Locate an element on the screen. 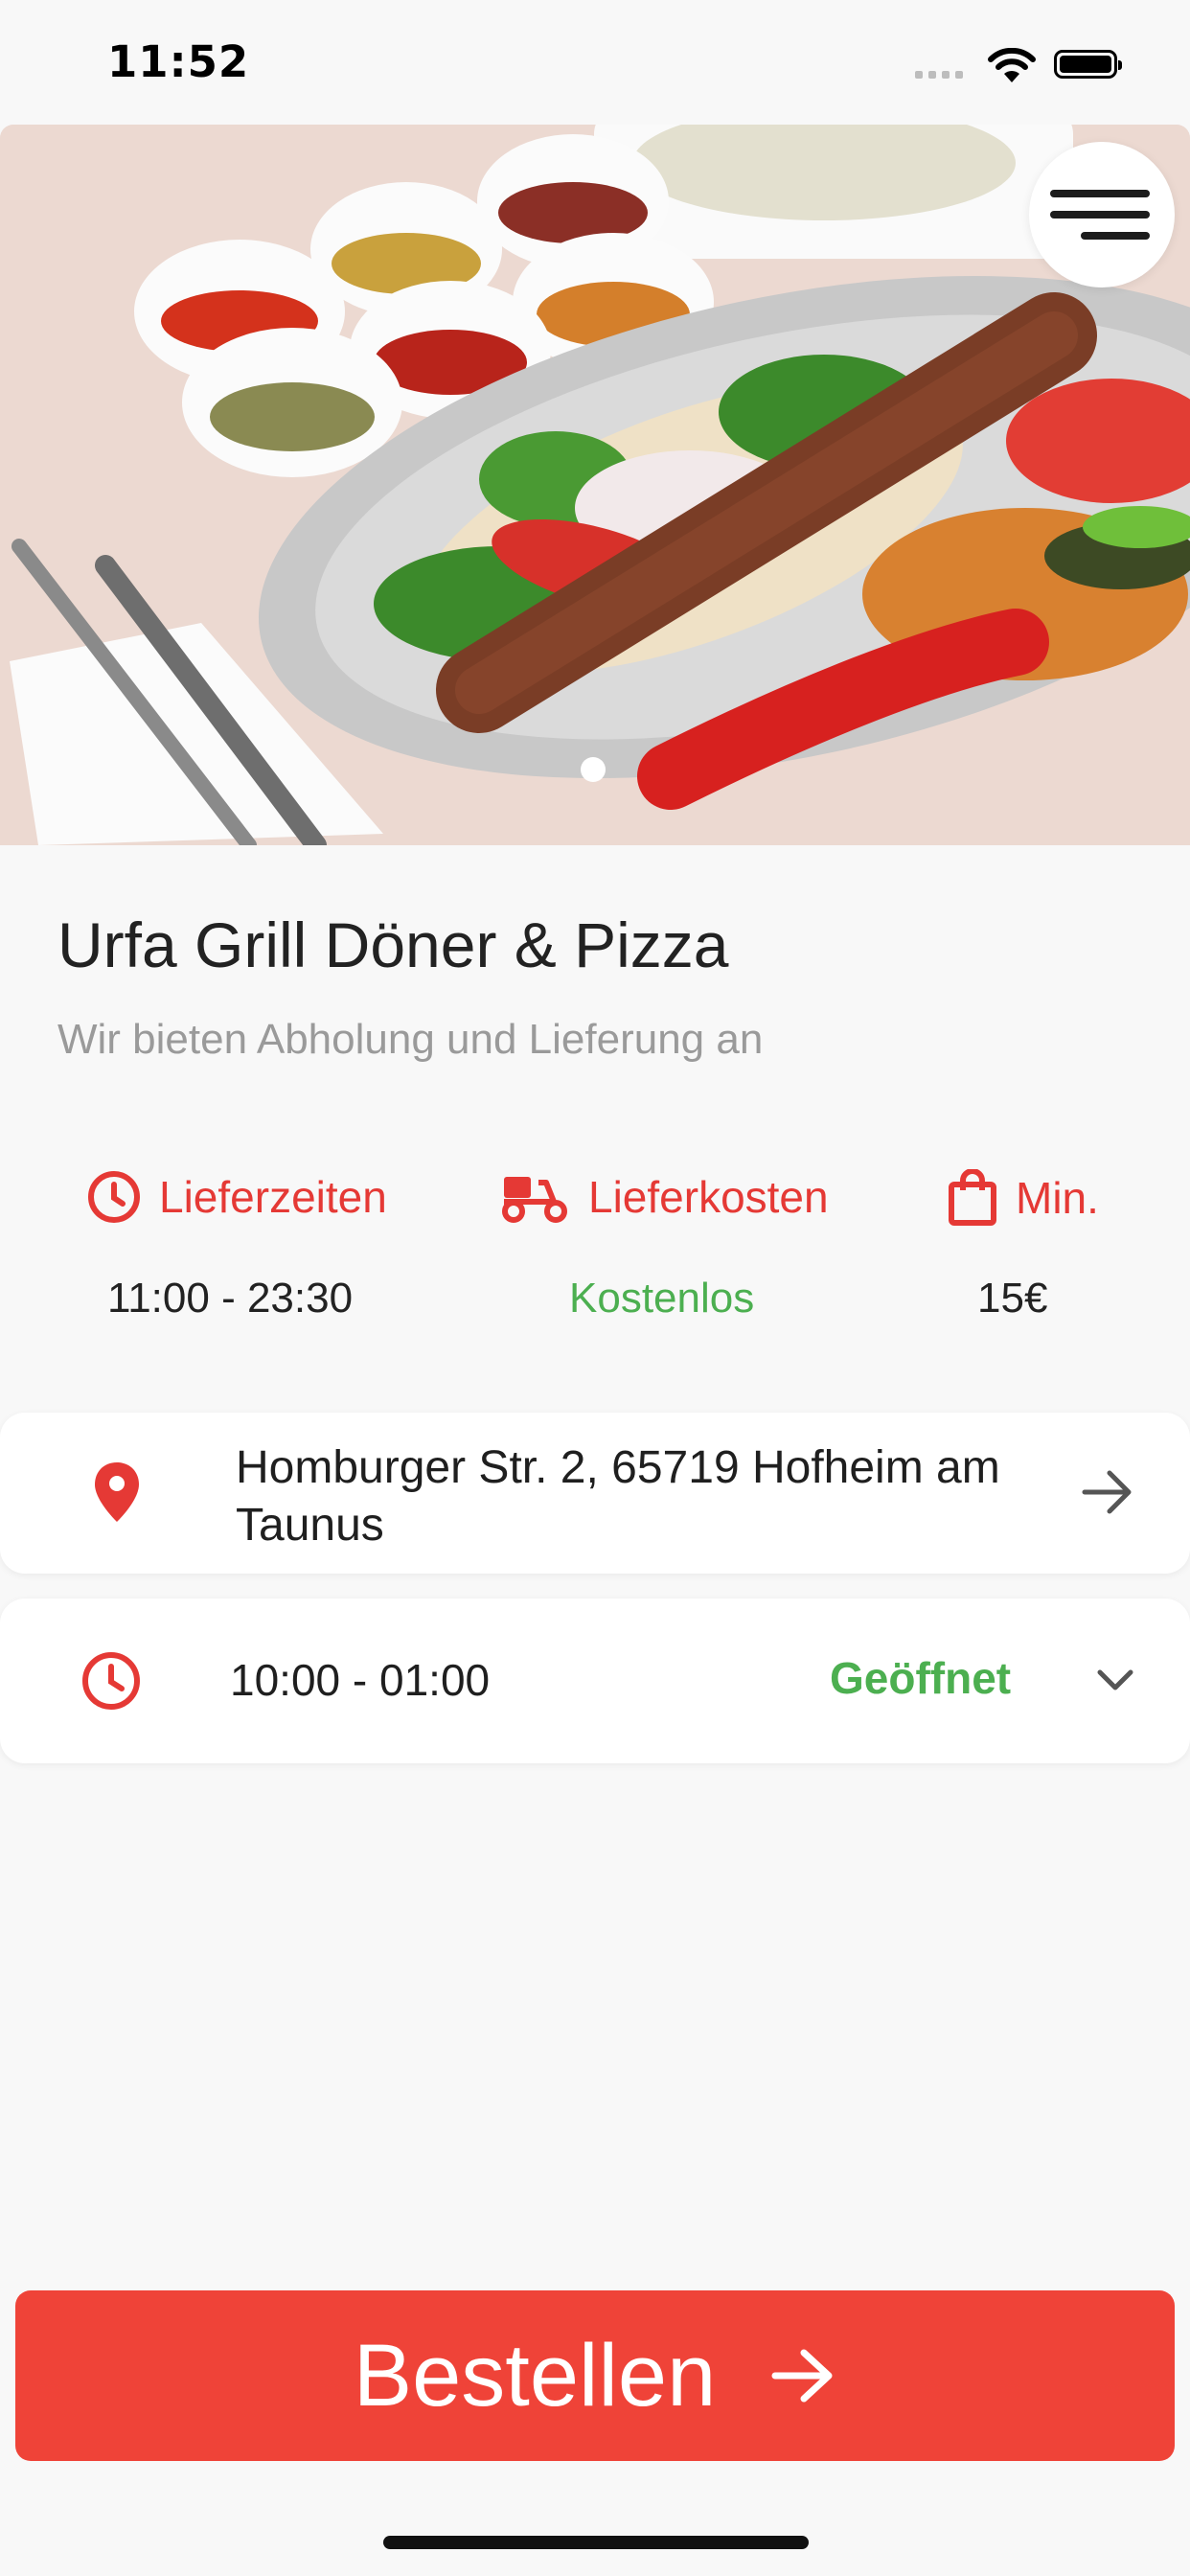  minimum-label: Min. is located at coordinates (1058, 1198).